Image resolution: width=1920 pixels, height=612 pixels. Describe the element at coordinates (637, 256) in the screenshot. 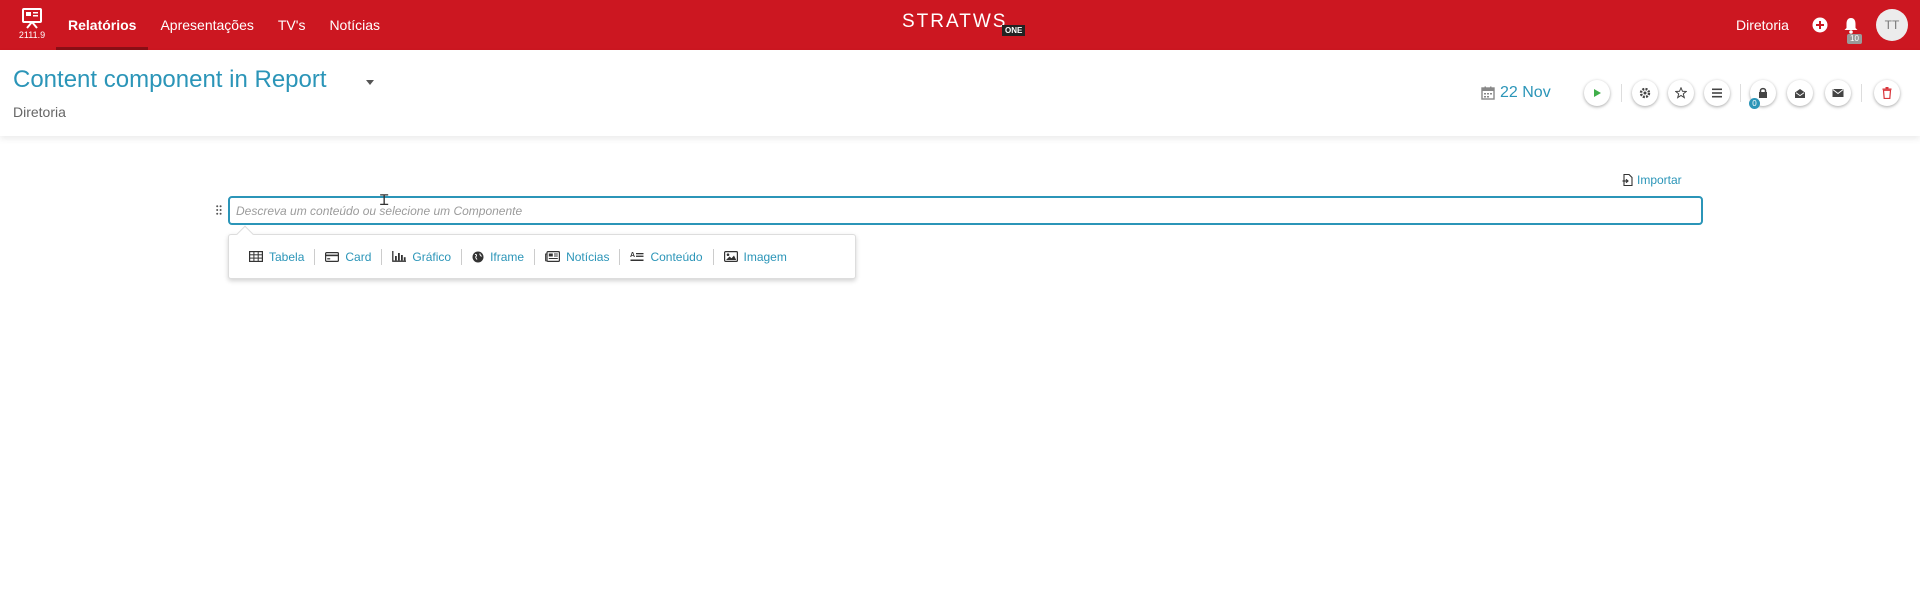

I see `text-content-icon: A` at that location.